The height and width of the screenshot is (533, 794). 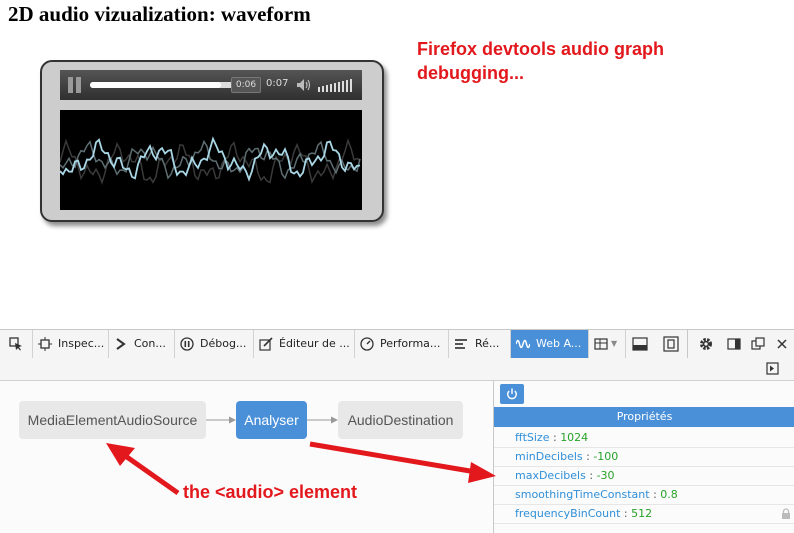 What do you see at coordinates (367, 344) in the screenshot?
I see `performance-icon` at bounding box center [367, 344].